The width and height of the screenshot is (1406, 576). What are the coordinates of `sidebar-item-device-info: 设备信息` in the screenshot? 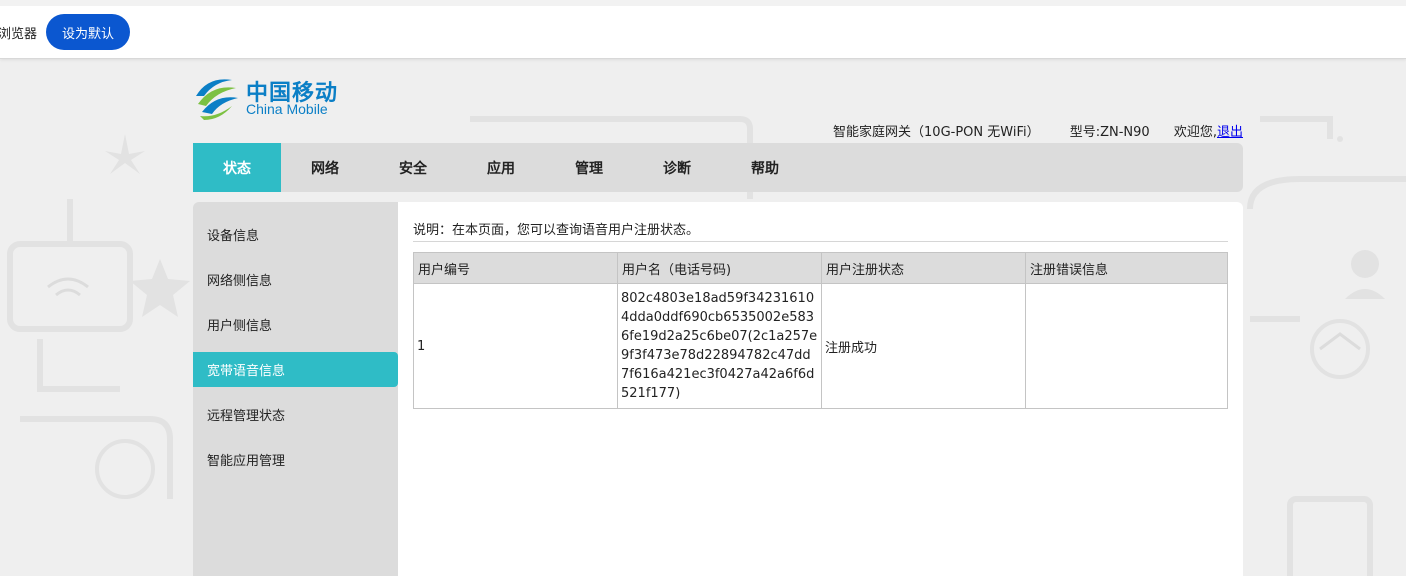 It's located at (295, 234).